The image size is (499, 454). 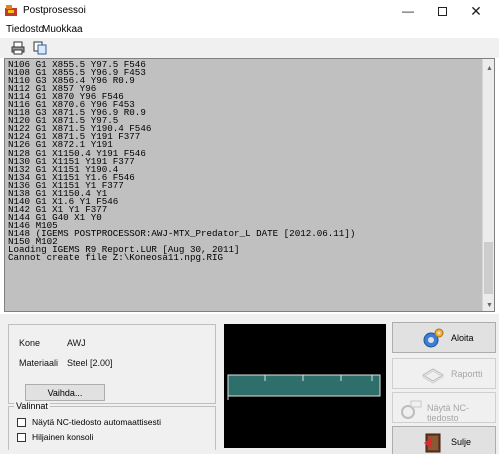 I want to click on vertical-scrollbar: ▲ ▼, so click(x=488, y=185).